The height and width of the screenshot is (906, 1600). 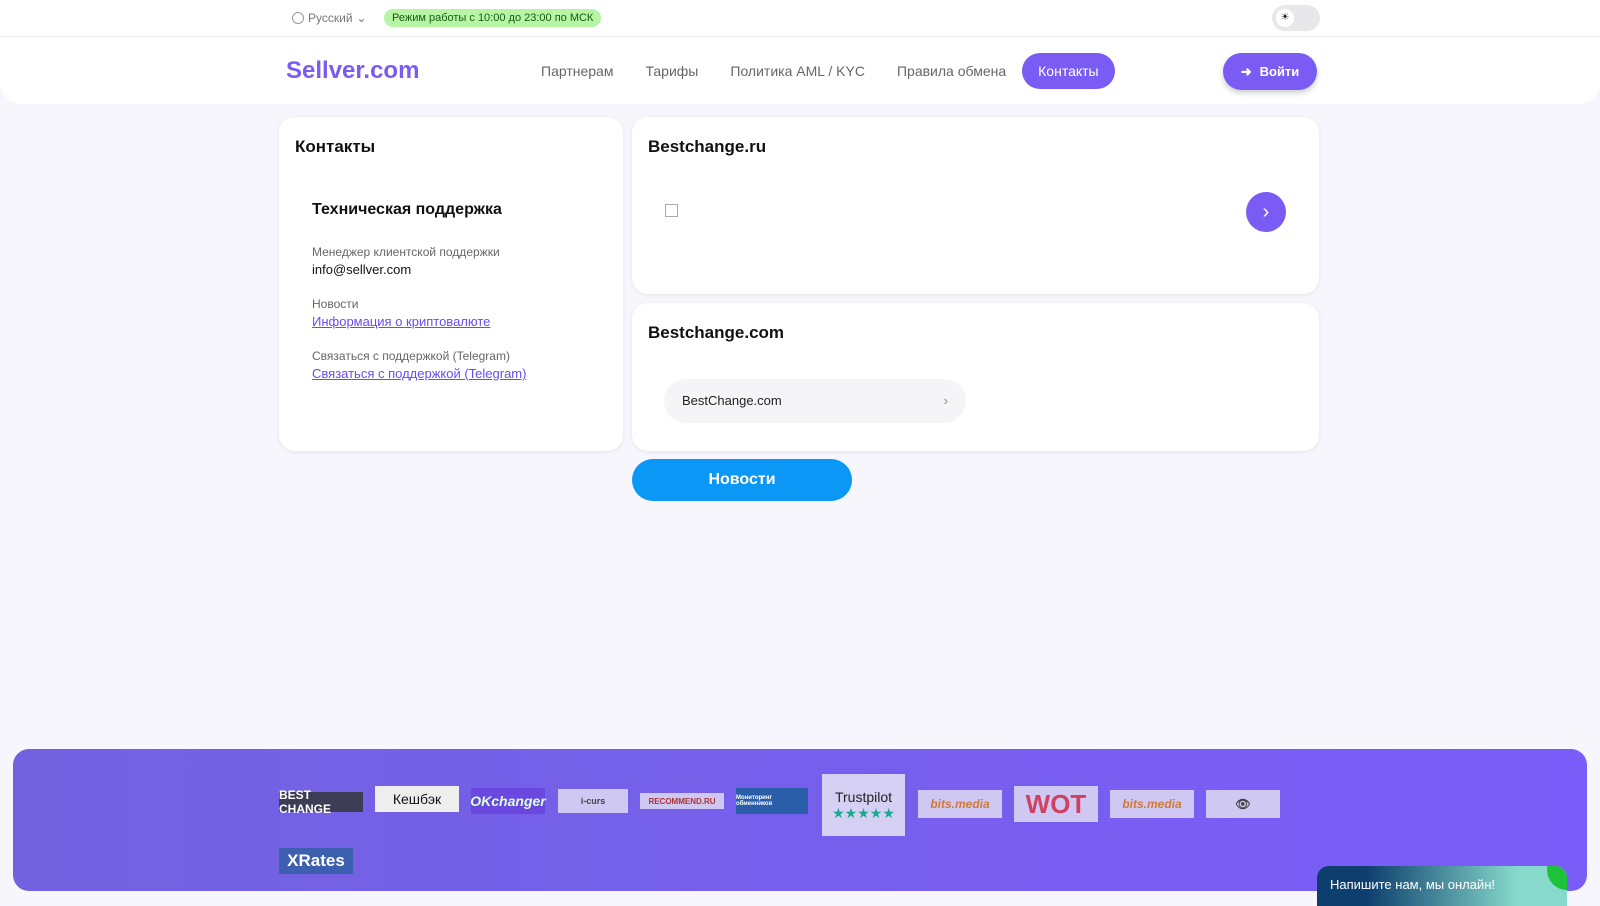 I want to click on bestchange-com-link: BestChange.com ›, so click(x=815, y=401).